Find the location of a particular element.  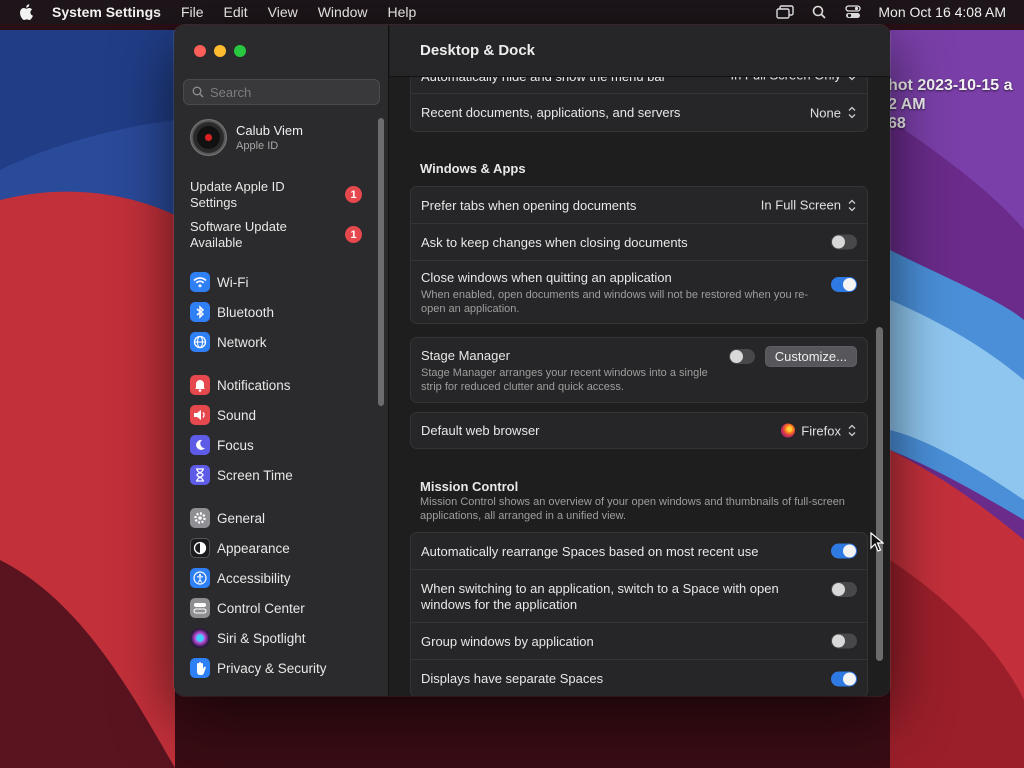

sidebar-item-notifications: Notifications is located at coordinates (282, 385).